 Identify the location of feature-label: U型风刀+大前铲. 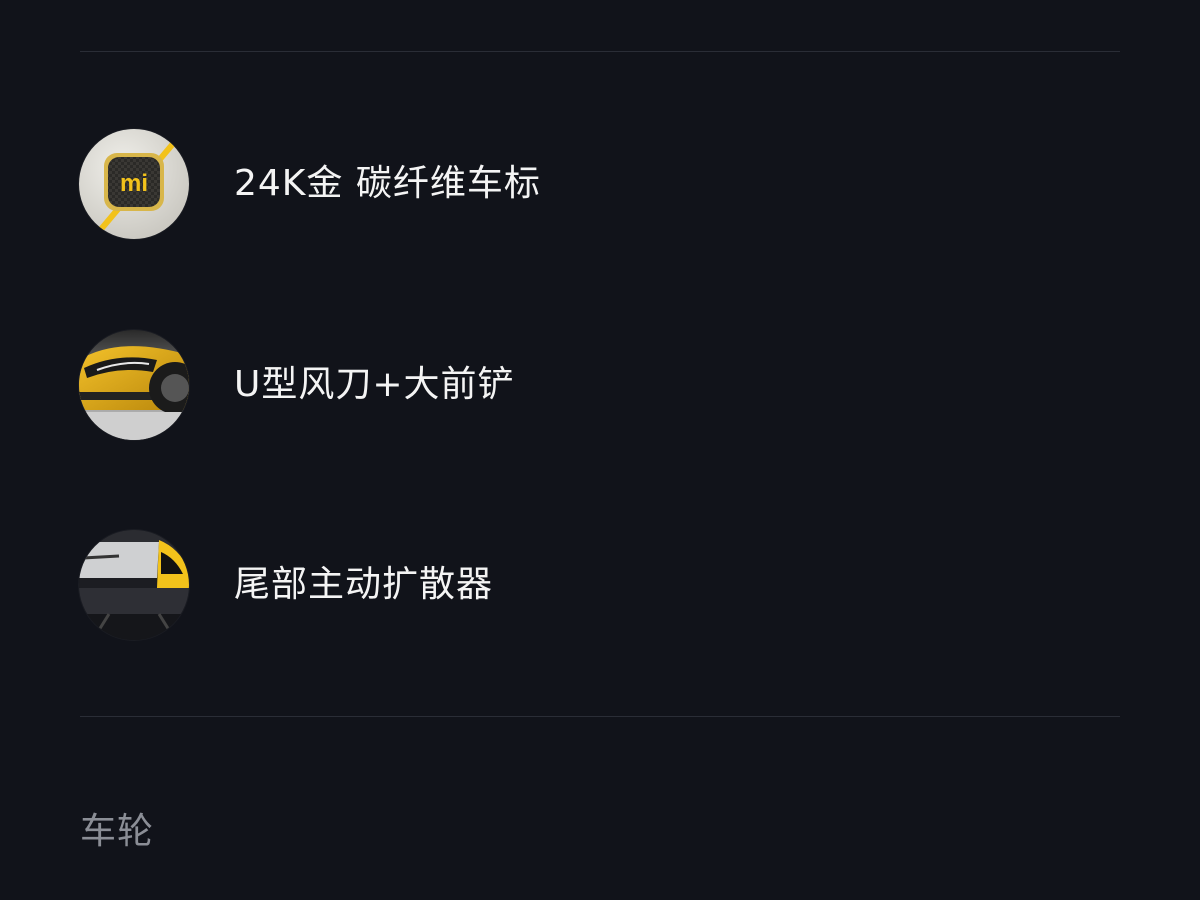
(374, 384).